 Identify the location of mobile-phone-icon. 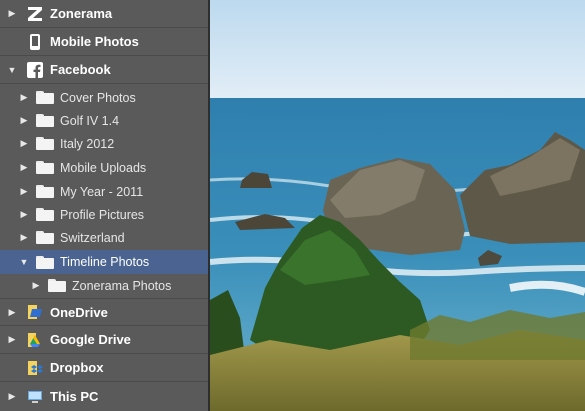
(35, 42).